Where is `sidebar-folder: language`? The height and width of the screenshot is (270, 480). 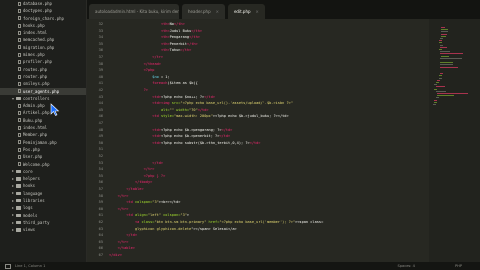 sidebar-folder: language is located at coordinates (43, 193).